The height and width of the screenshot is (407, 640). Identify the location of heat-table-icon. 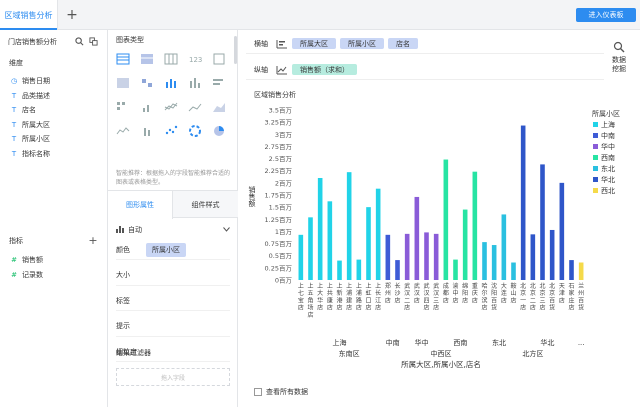
(123, 83).